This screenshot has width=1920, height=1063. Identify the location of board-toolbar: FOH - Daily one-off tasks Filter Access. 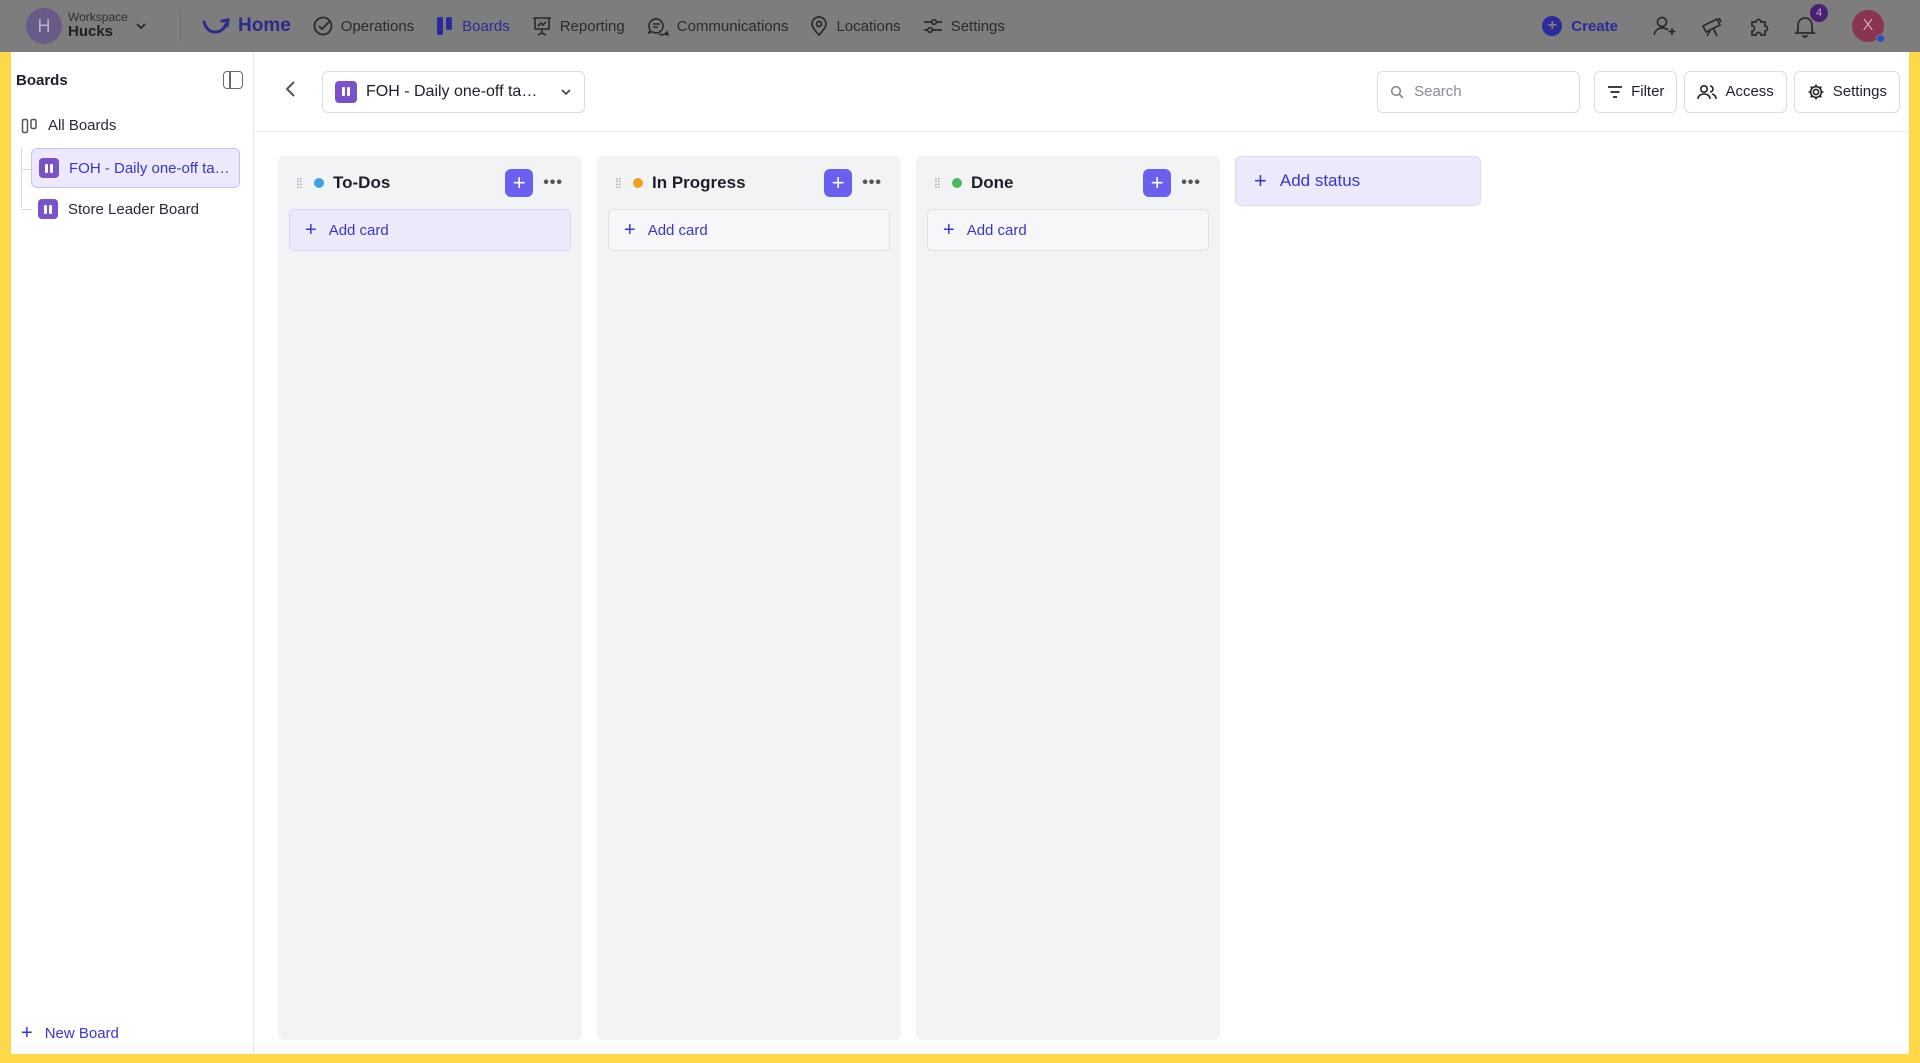
(1081, 92).